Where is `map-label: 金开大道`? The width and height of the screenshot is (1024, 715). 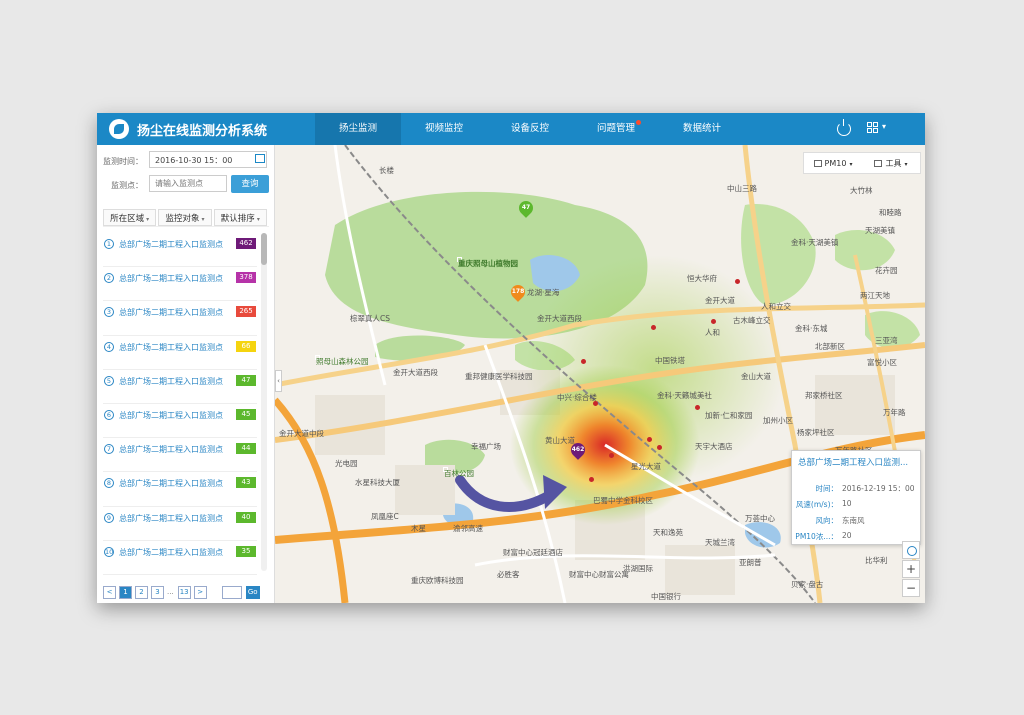
map-label: 金开大道 is located at coordinates (720, 300).